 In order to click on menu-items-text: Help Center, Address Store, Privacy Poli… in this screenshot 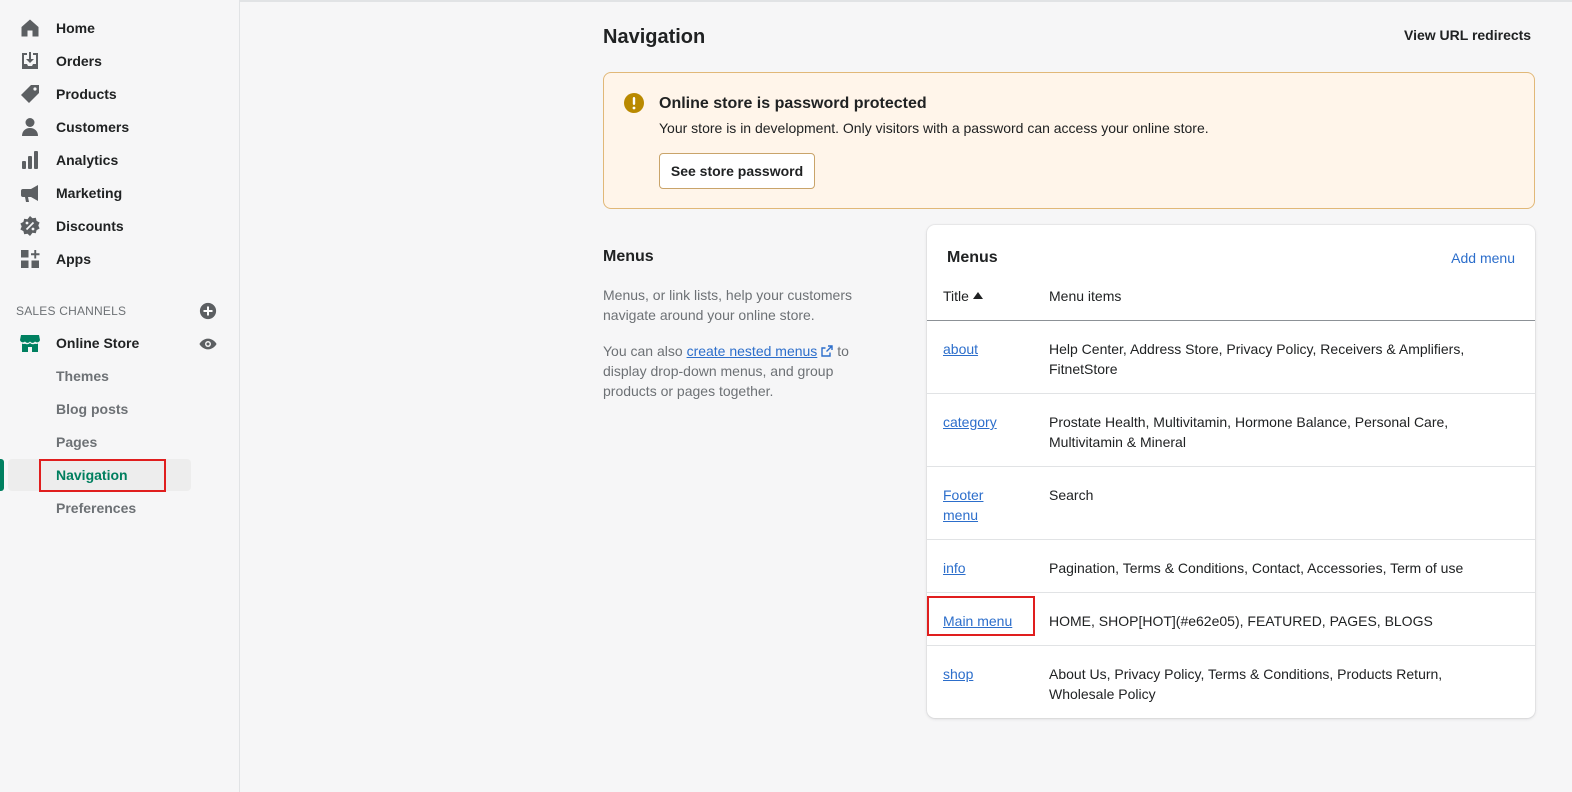, I will do `click(1257, 359)`.